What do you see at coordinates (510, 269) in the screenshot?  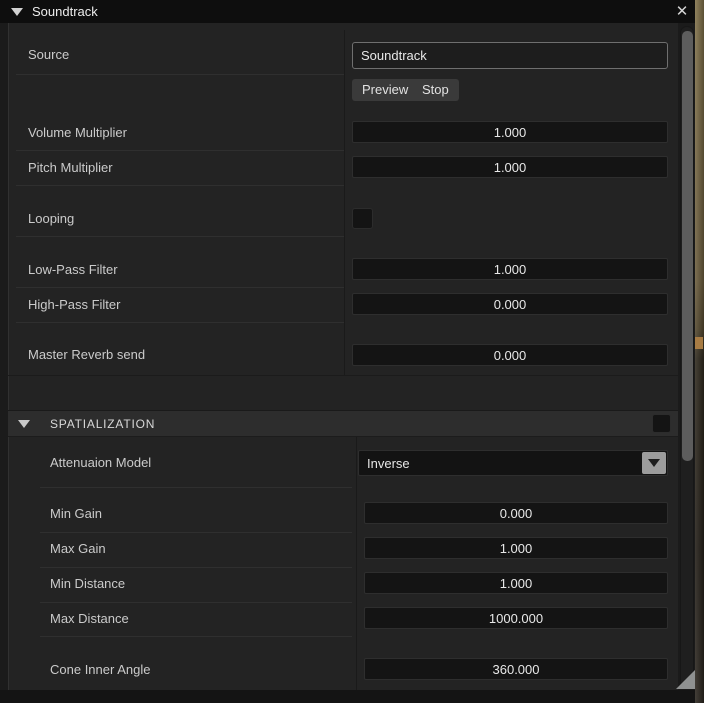 I see `low-pass-filter-field: 1.000` at bounding box center [510, 269].